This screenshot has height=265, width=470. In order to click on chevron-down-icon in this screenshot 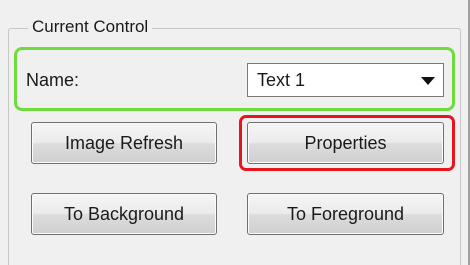, I will do `click(428, 81)`.